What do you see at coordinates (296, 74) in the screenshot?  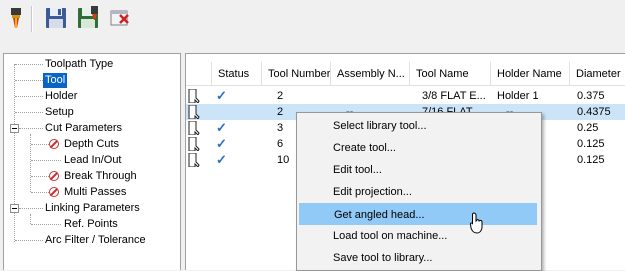 I see `column-header-tool-number: Tool Number` at bounding box center [296, 74].